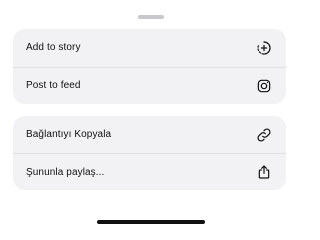 This screenshot has width=320, height=240. What do you see at coordinates (151, 17) in the screenshot?
I see `sheet-grabber-handle` at bounding box center [151, 17].